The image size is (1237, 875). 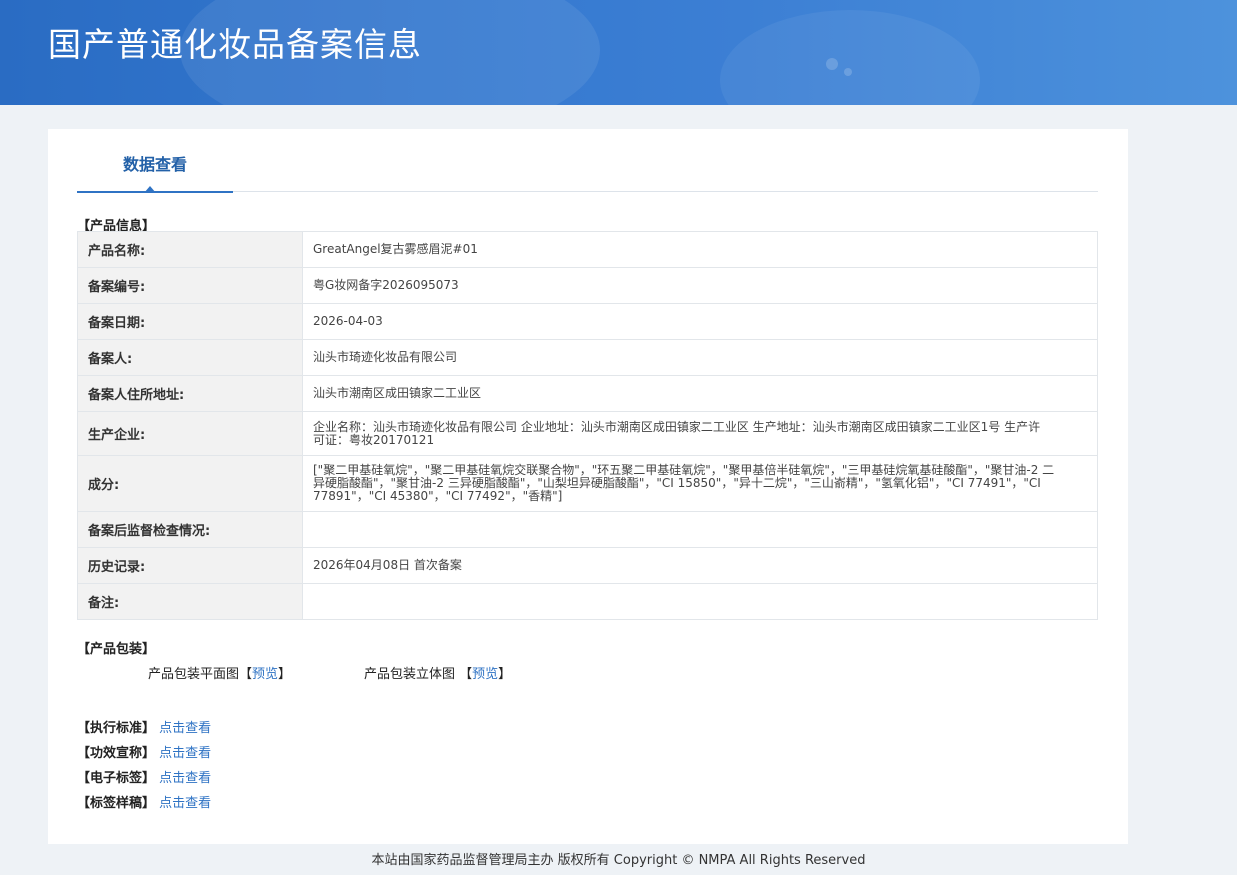 I want to click on standard-label: 【执行标准】, so click(x=116, y=728).